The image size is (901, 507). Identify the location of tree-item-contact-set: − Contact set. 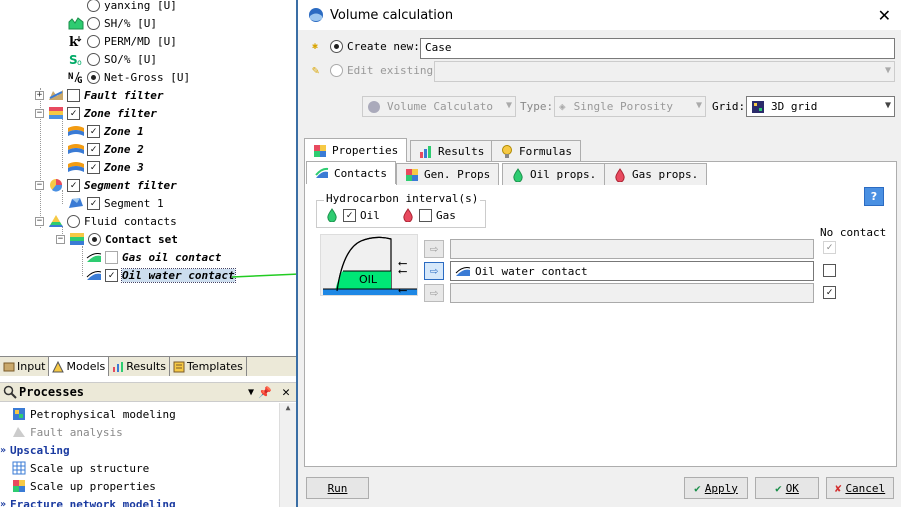
(117, 239).